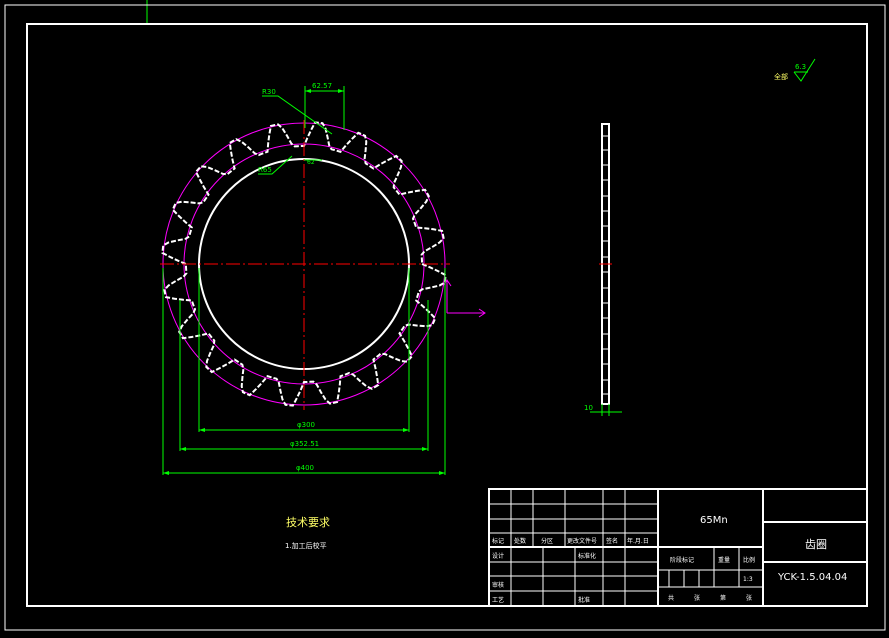 The height and width of the screenshot is (638, 889). Describe the element at coordinates (682, 560) in the screenshot. I see `tb-stage-mark: 阶段标记` at that location.